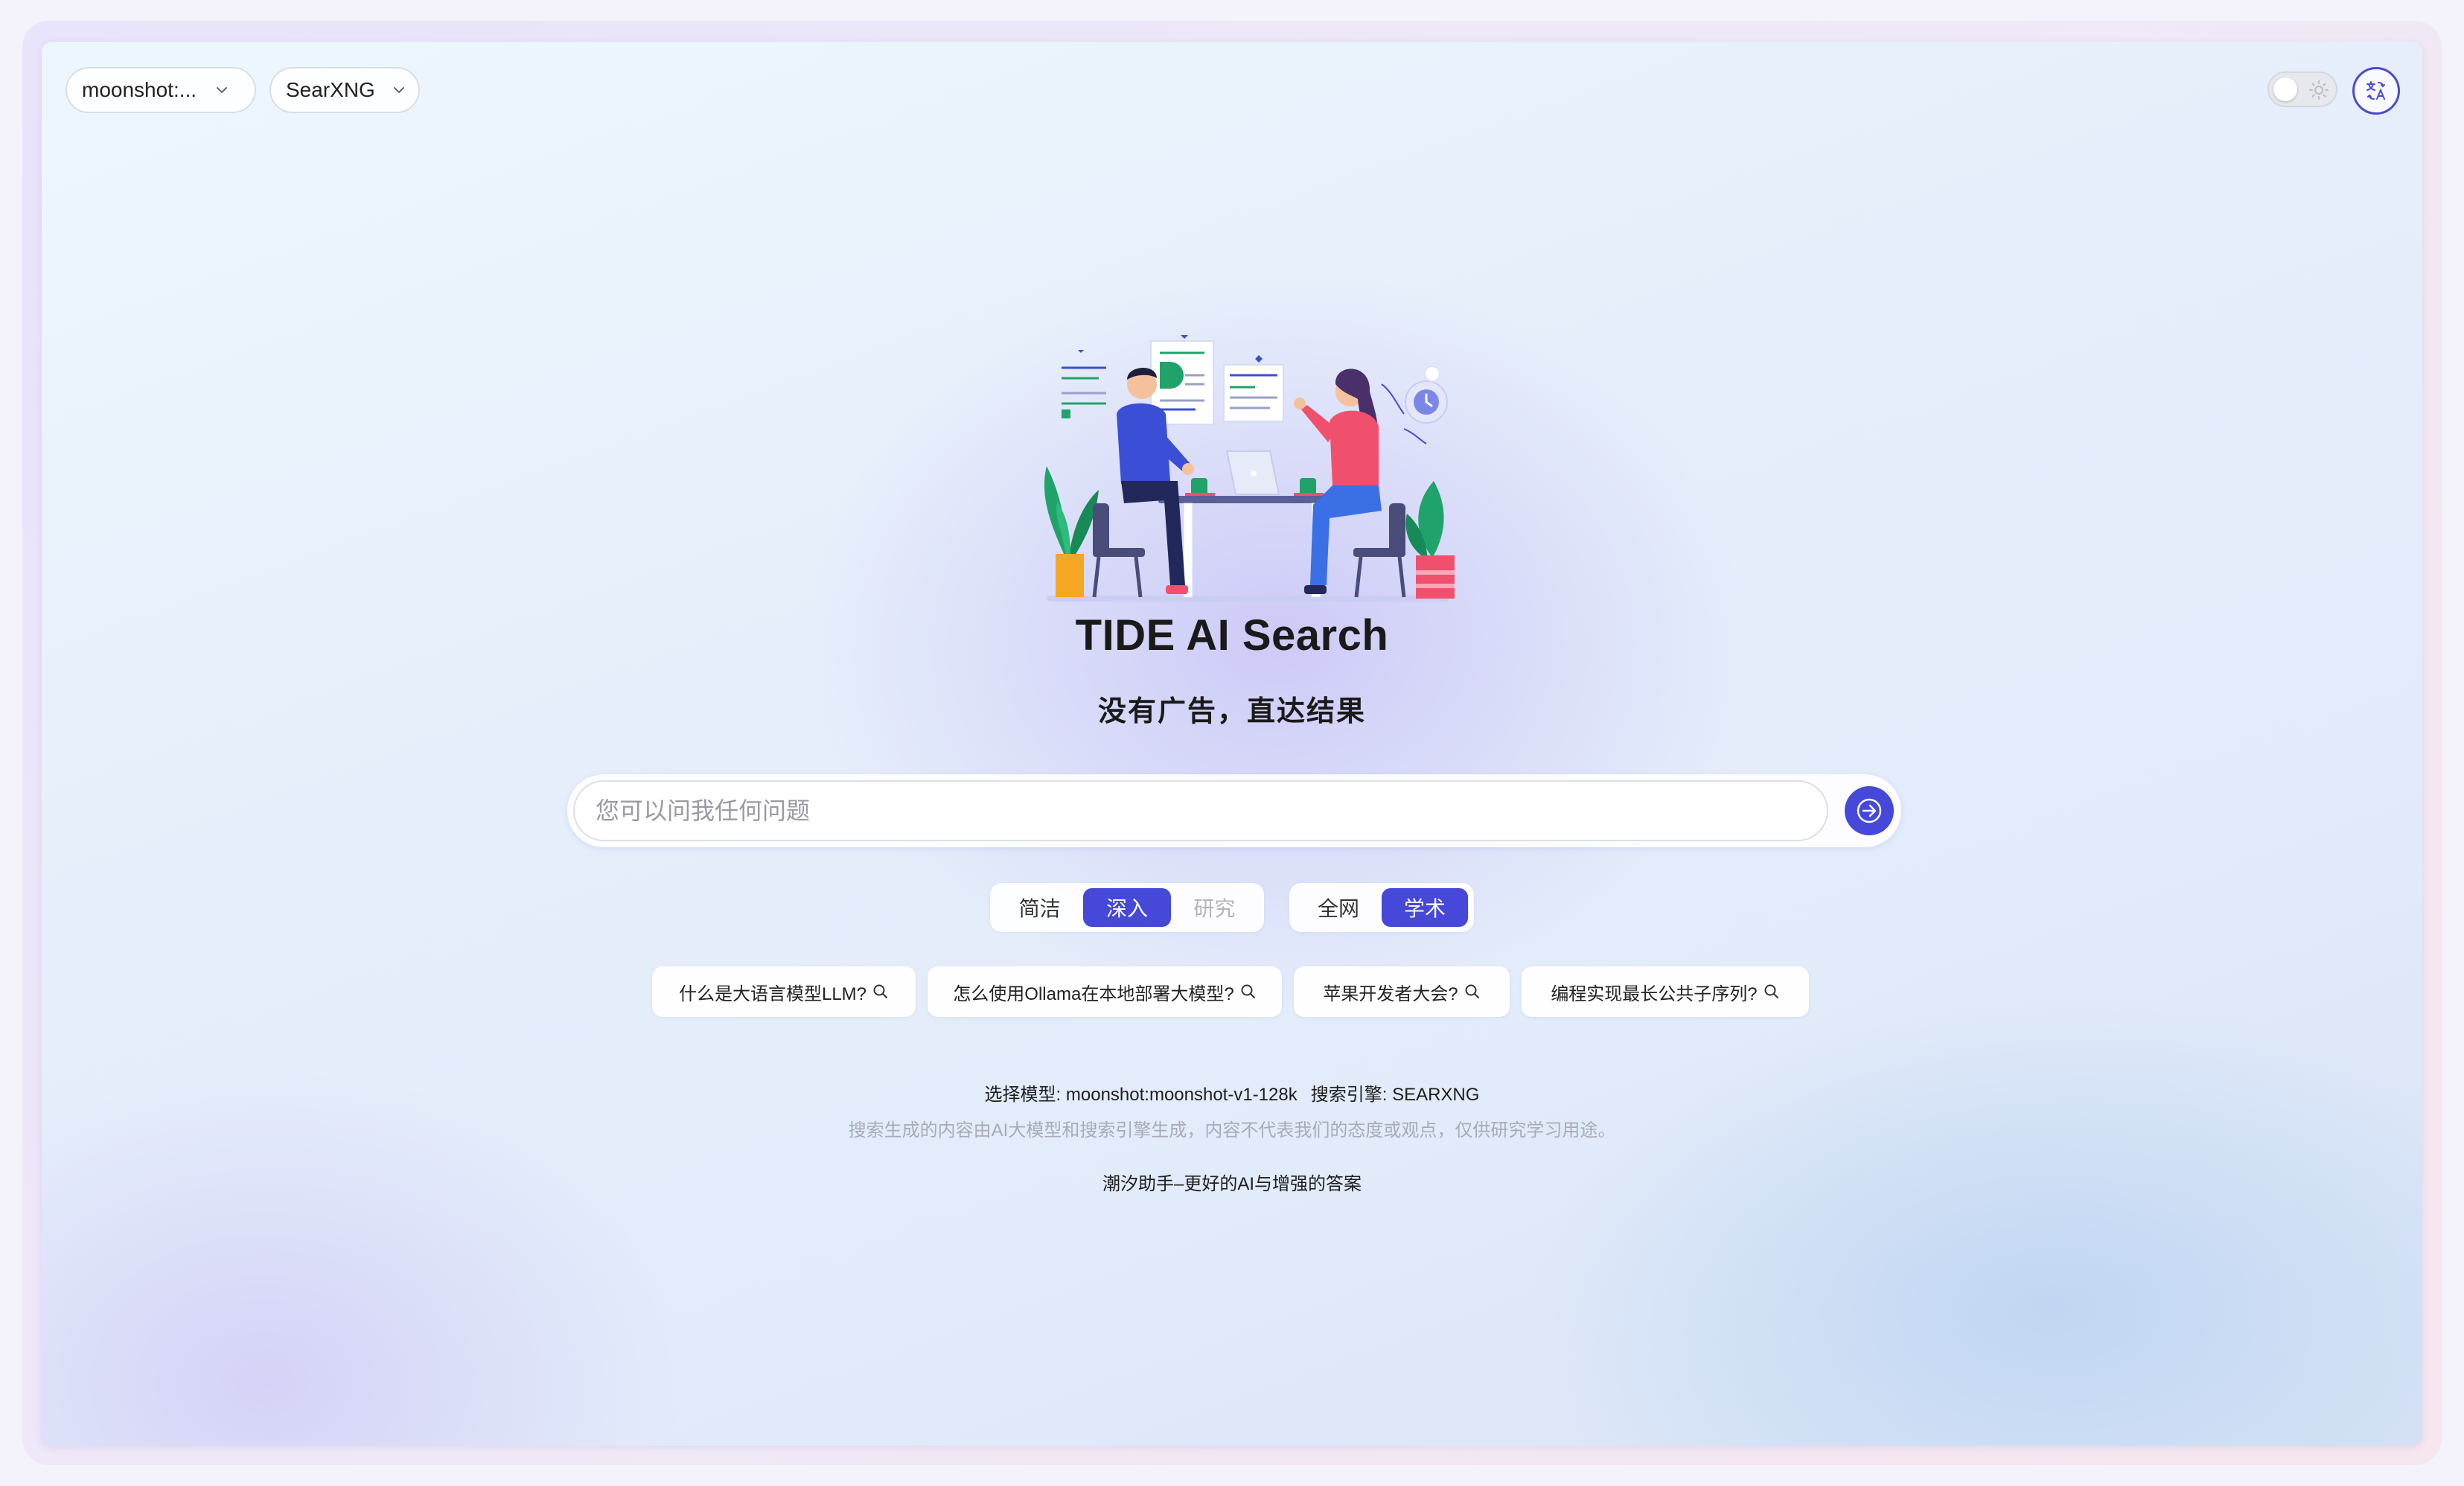  I want to click on toggle-knob, so click(2285, 89).